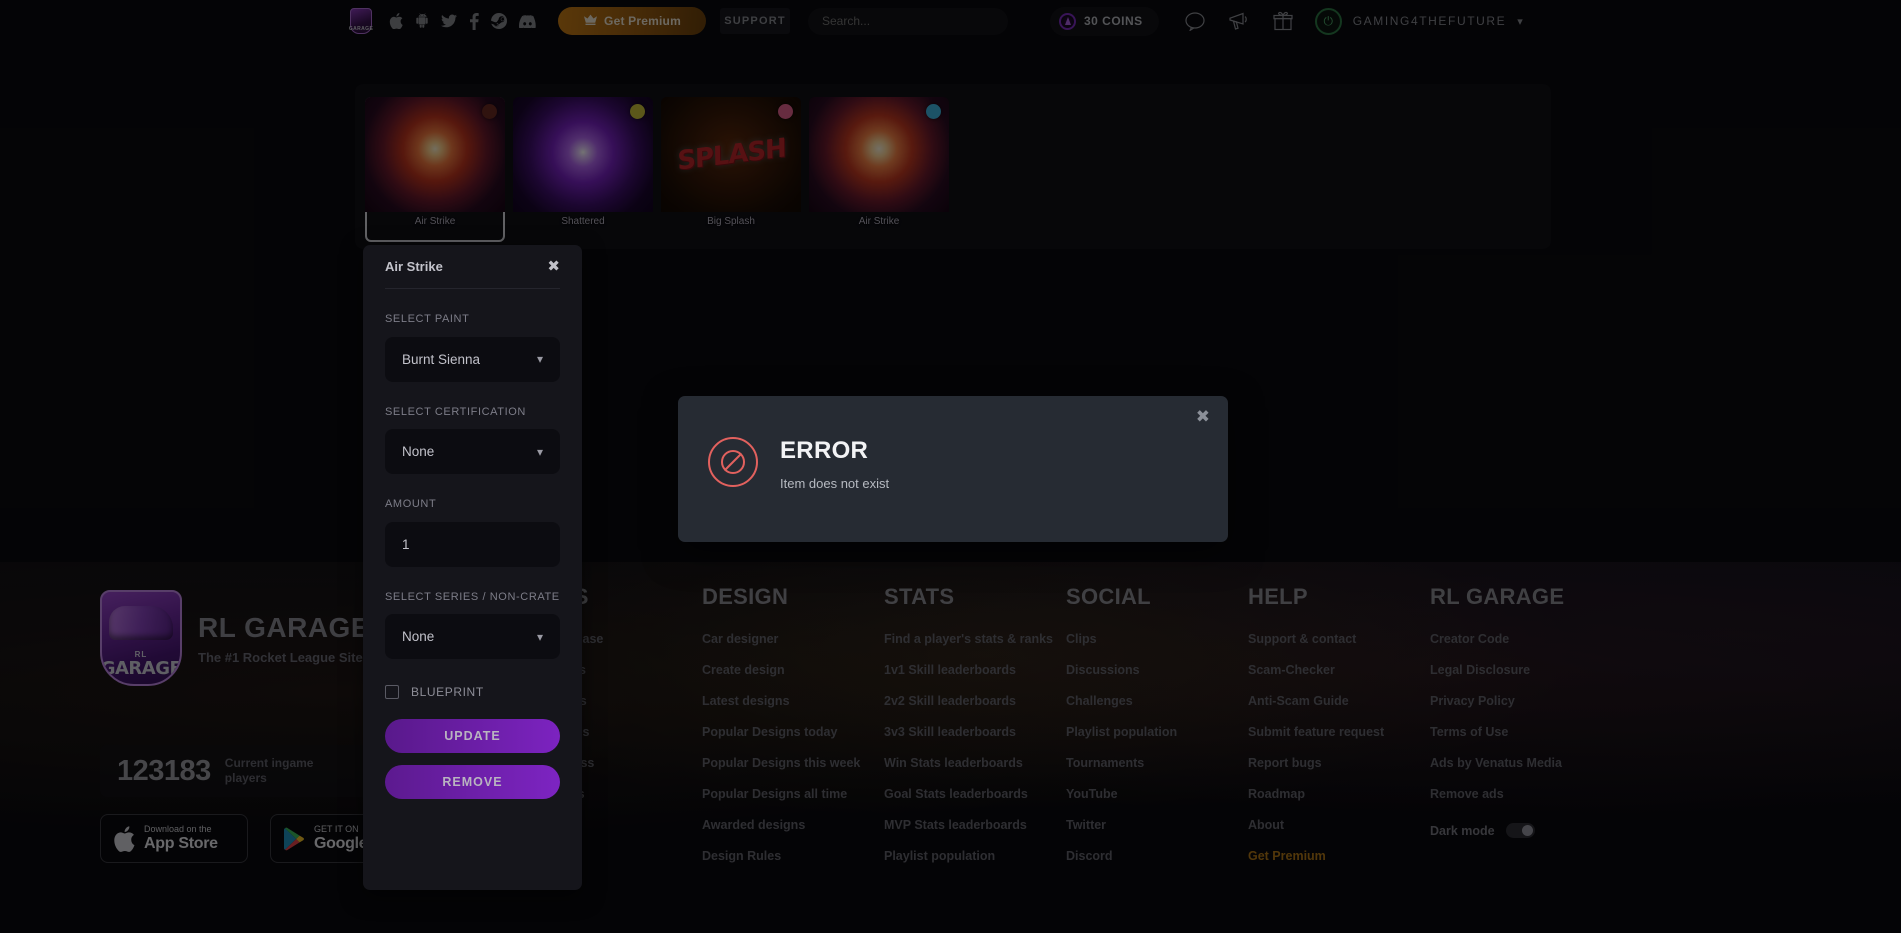 Image resolution: width=1901 pixels, height=933 pixels. What do you see at coordinates (1157, 639) in the screenshot?
I see `footer-link: Clips` at bounding box center [1157, 639].